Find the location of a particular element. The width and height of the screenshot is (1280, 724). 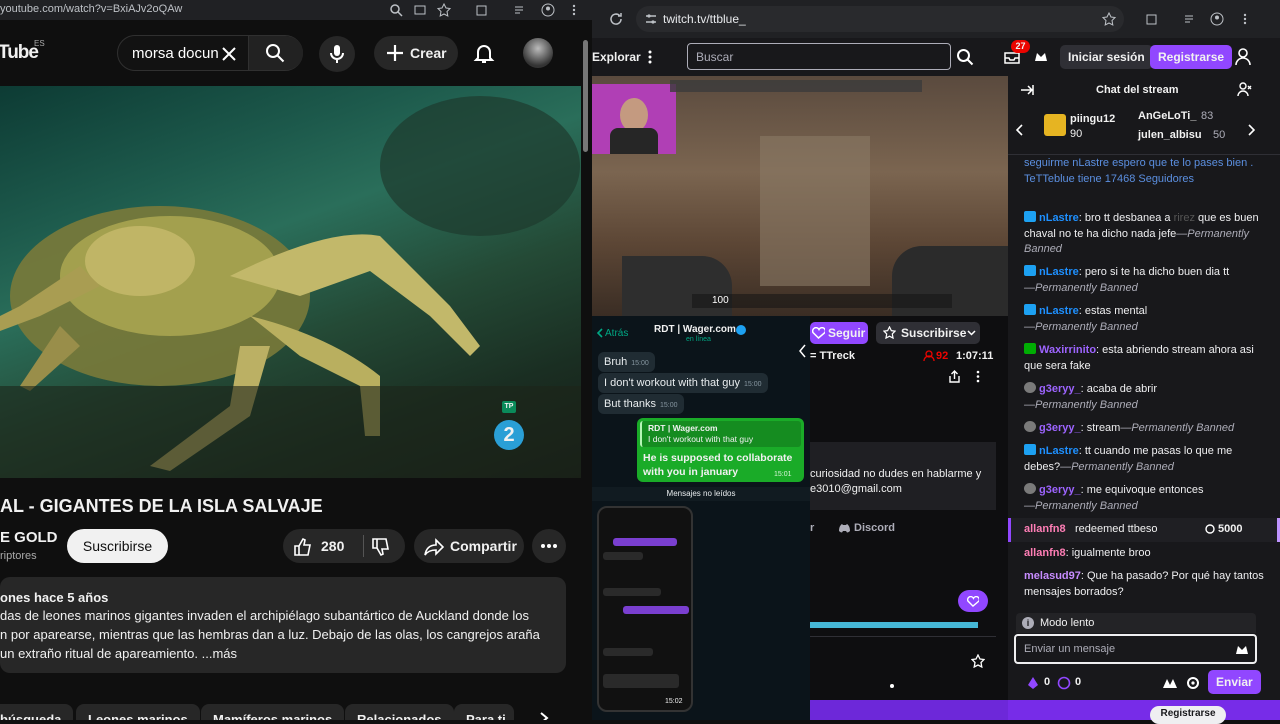

explore-link: Explorar is located at coordinates (616, 57).